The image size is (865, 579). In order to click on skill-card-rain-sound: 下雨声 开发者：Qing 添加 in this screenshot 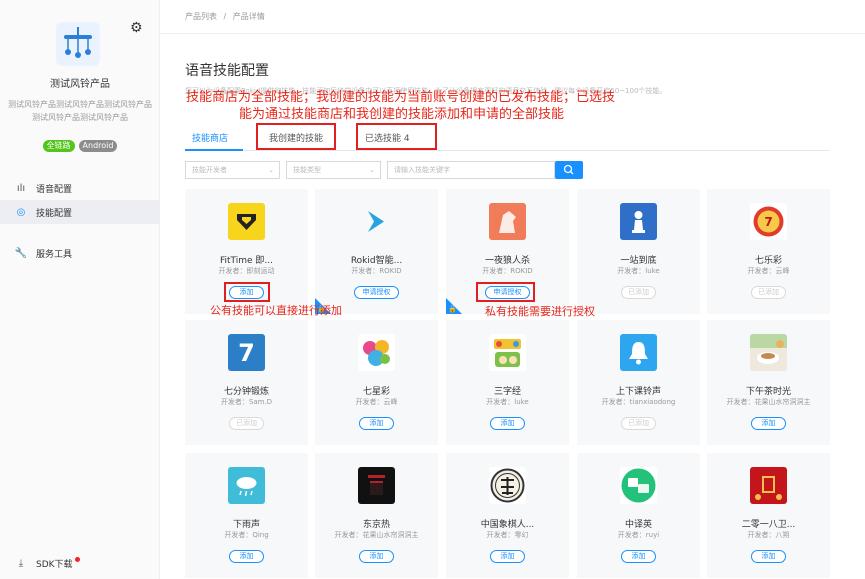, I will do `click(246, 515)`.